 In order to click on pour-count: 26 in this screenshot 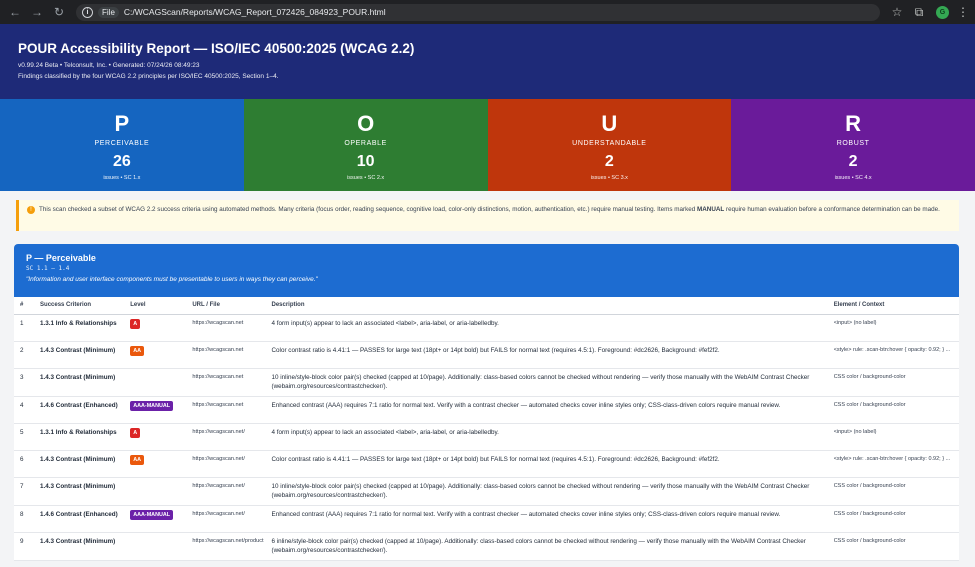, I will do `click(121, 161)`.